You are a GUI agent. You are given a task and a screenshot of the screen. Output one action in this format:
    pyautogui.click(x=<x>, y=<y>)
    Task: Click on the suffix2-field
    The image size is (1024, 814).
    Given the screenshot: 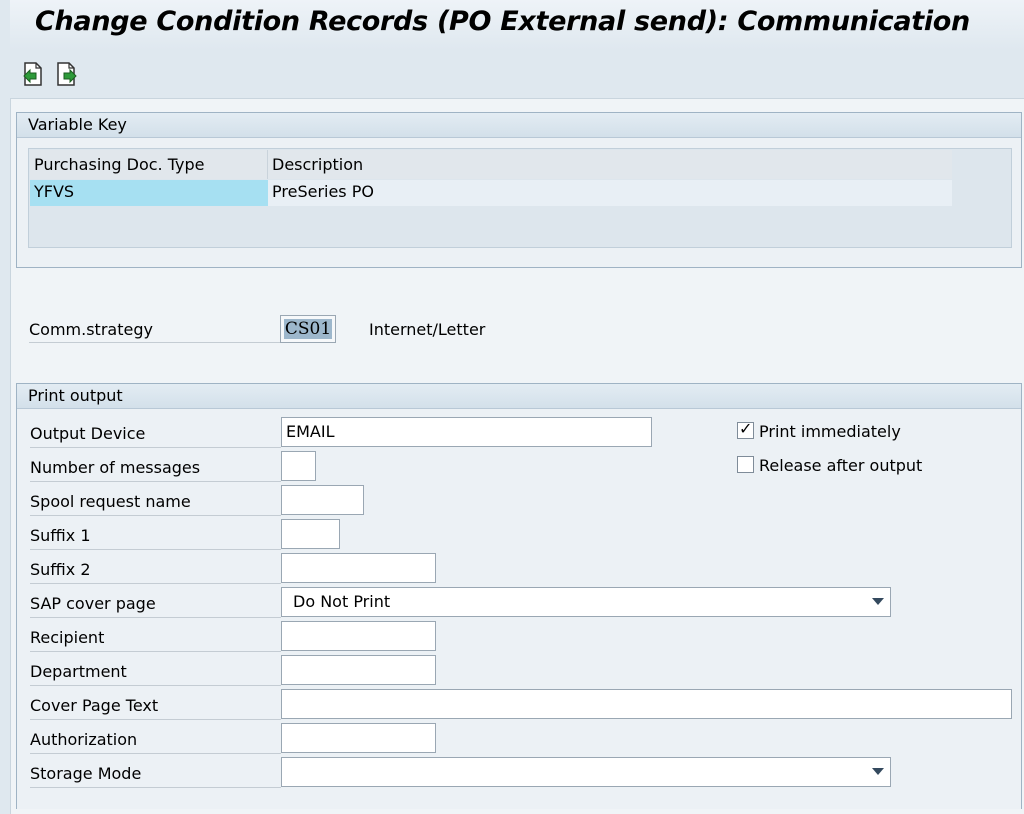 What is the action you would take?
    pyautogui.click(x=358, y=568)
    